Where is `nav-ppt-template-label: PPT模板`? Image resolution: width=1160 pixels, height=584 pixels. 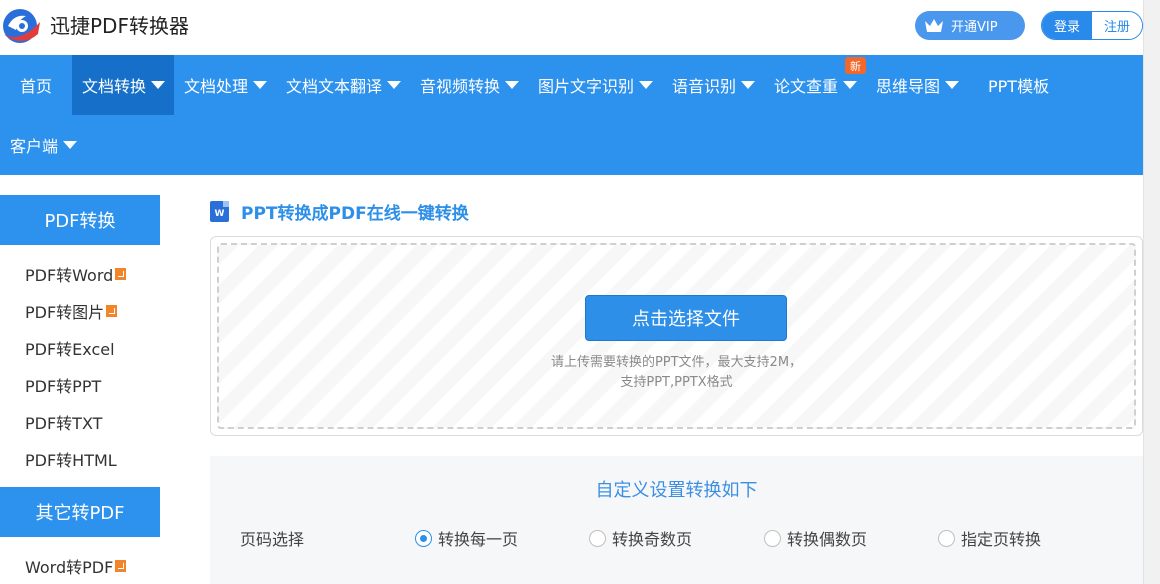
nav-ppt-template-label: PPT模板 is located at coordinates (1019, 86).